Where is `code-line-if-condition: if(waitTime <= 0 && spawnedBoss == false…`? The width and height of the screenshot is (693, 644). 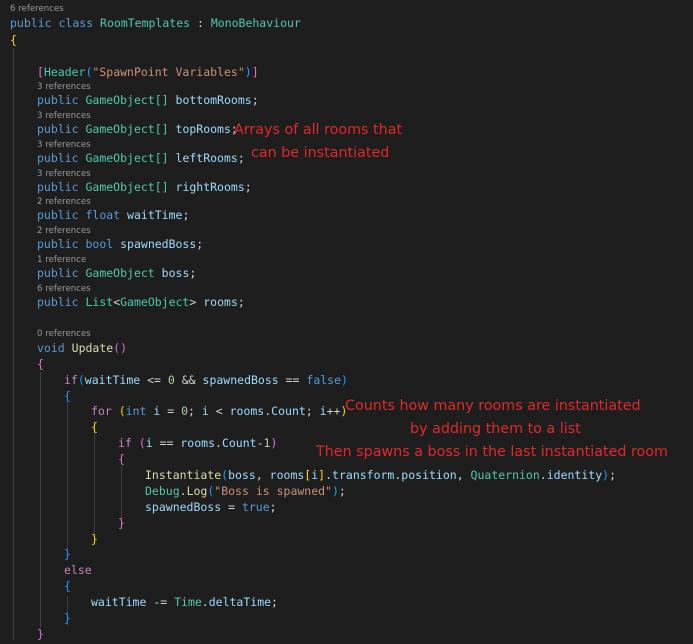 code-line-if-condition: if(waitTime <= 0 && spawnedBoss == false… is located at coordinates (206, 380).